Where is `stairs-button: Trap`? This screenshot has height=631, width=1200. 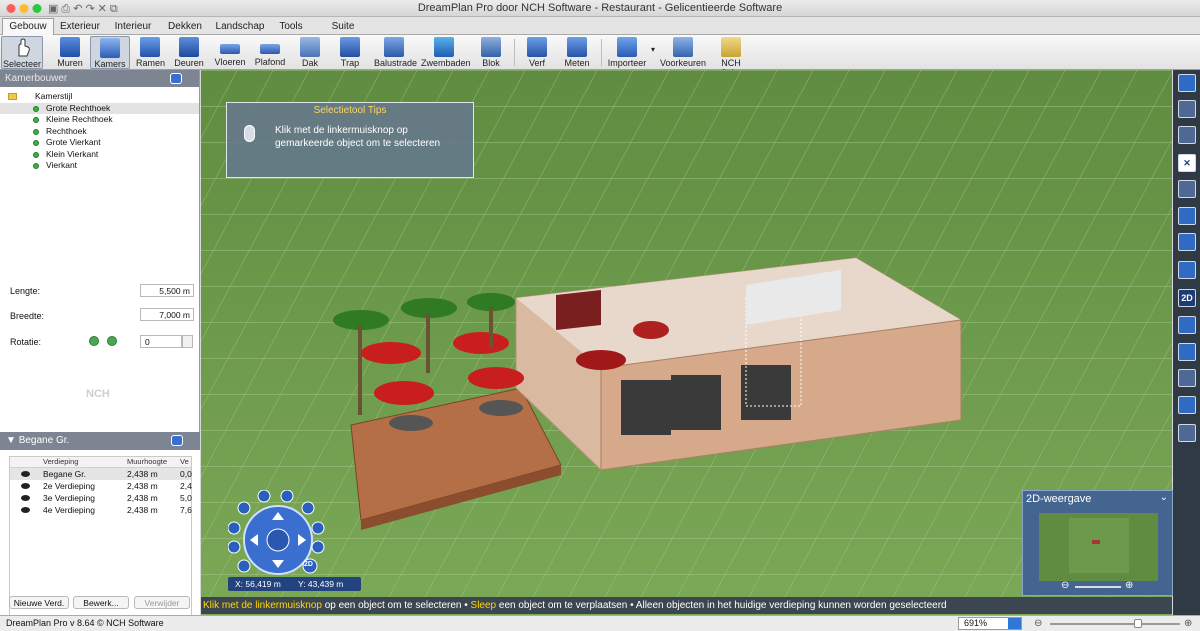 stairs-button: Trap is located at coordinates (350, 52).